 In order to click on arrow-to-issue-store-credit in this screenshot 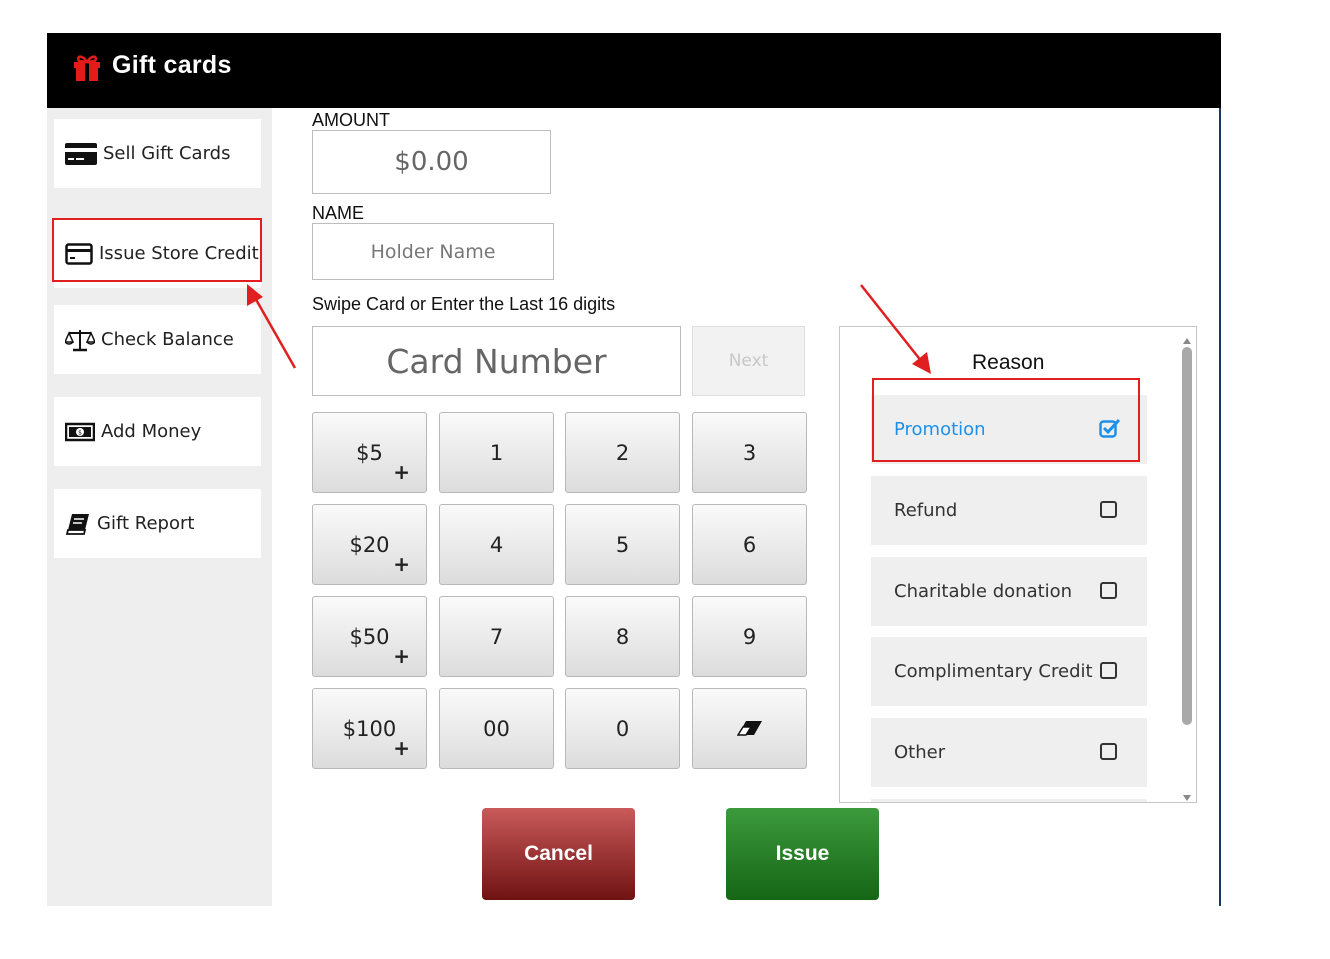, I will do `click(272, 326)`.